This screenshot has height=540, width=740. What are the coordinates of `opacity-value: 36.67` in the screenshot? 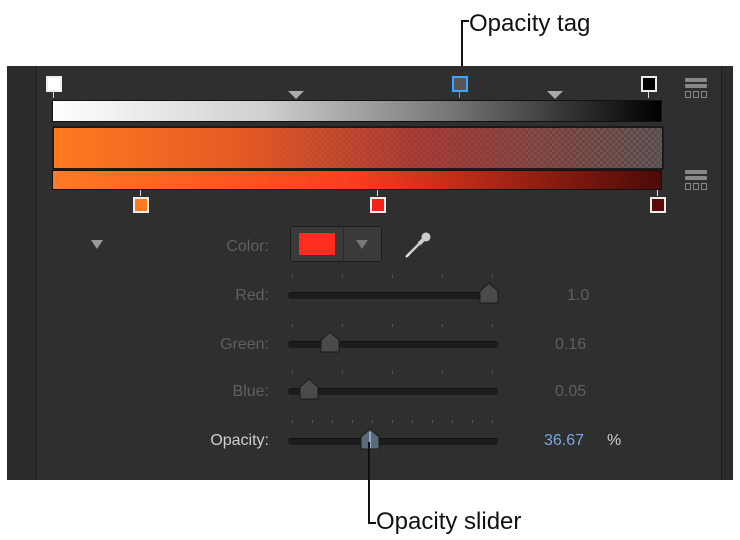 It's located at (564, 441).